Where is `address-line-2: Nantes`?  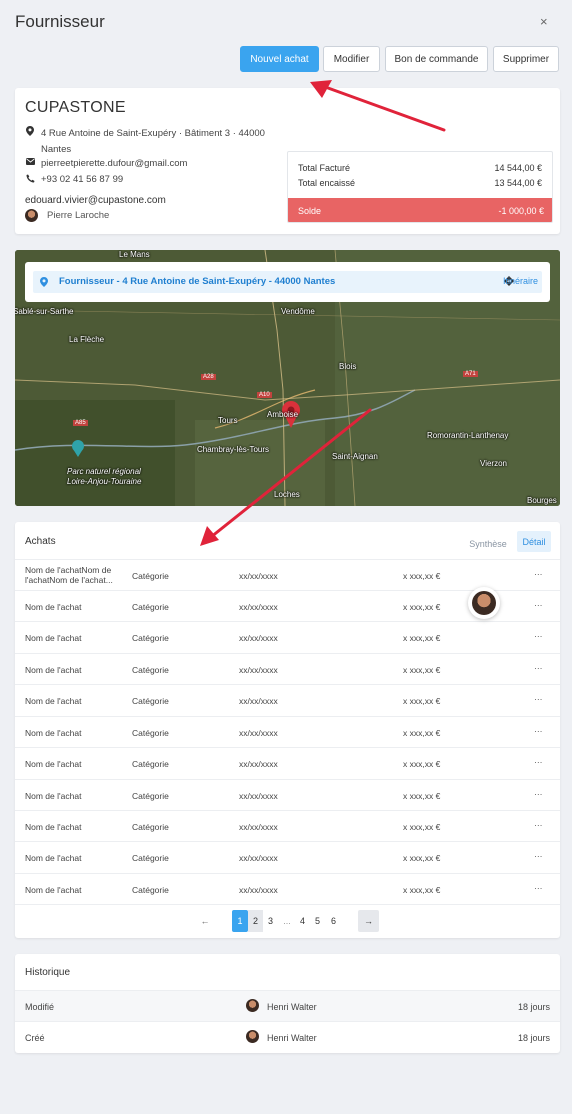
address-line-2: Nantes is located at coordinates (56, 149).